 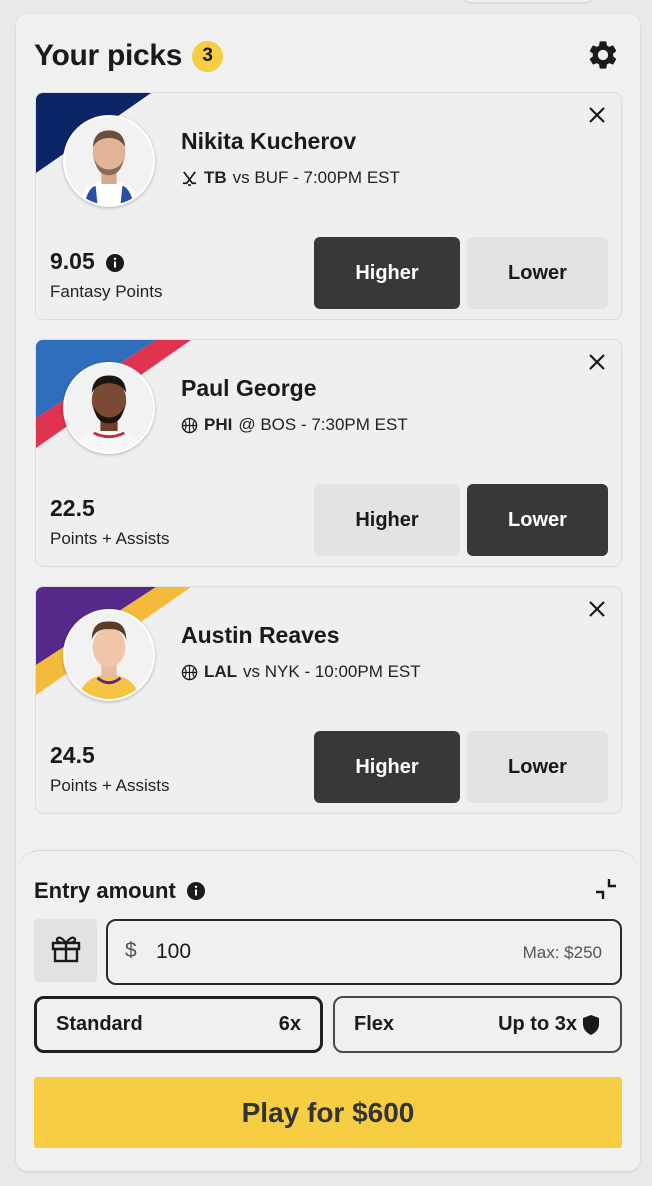 I want to click on stat-line: 24.5, so click(x=72, y=755).